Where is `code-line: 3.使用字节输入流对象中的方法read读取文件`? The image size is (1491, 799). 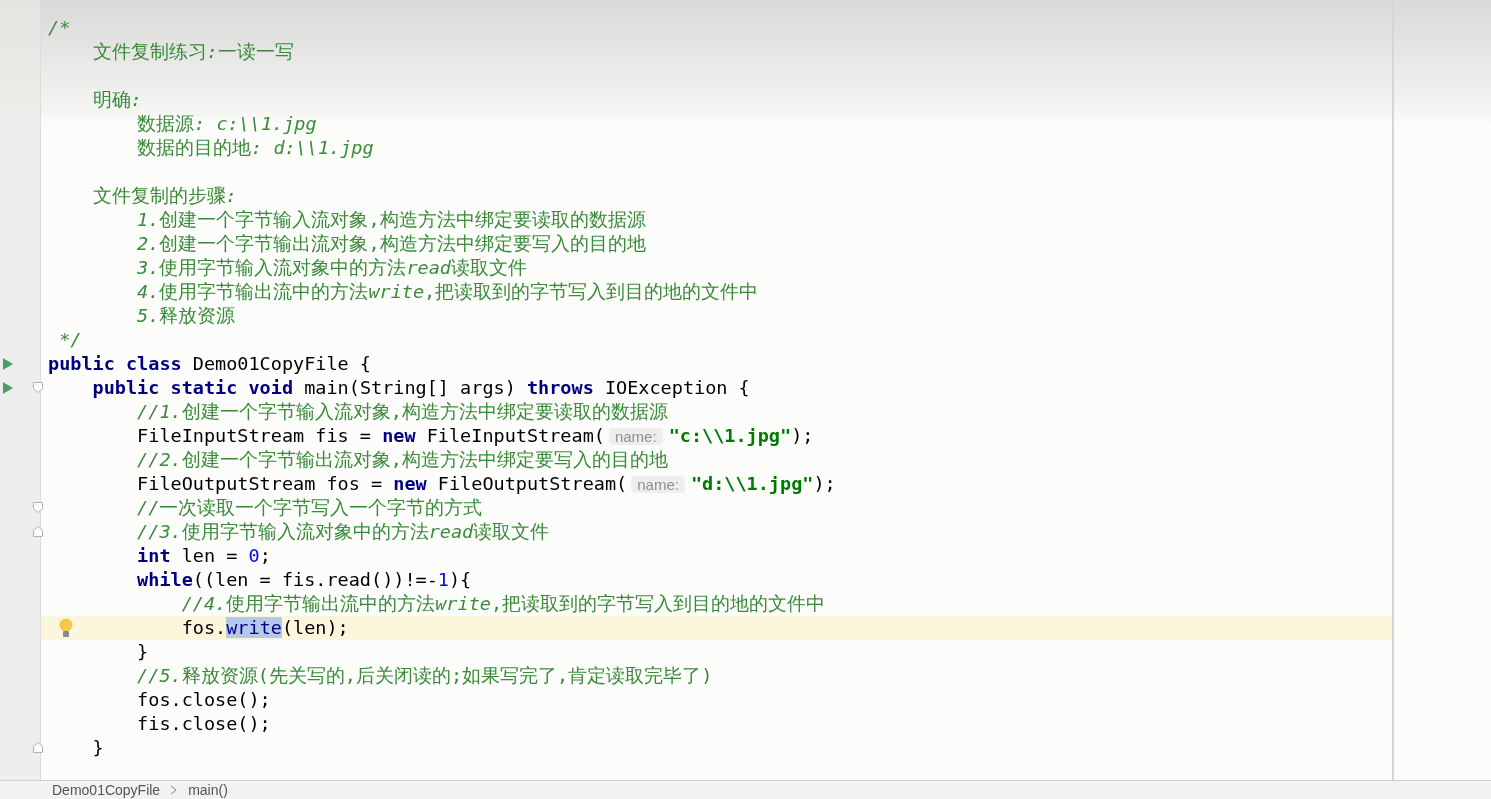
code-line: 3.使用字节输入流对象中的方法read读取文件 is located at coordinates (331, 268).